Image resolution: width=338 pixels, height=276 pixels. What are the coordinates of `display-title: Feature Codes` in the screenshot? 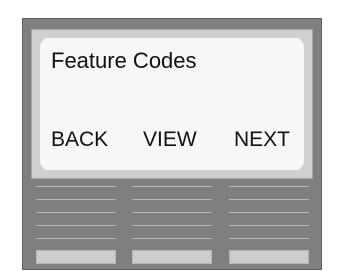 It's located at (124, 60).